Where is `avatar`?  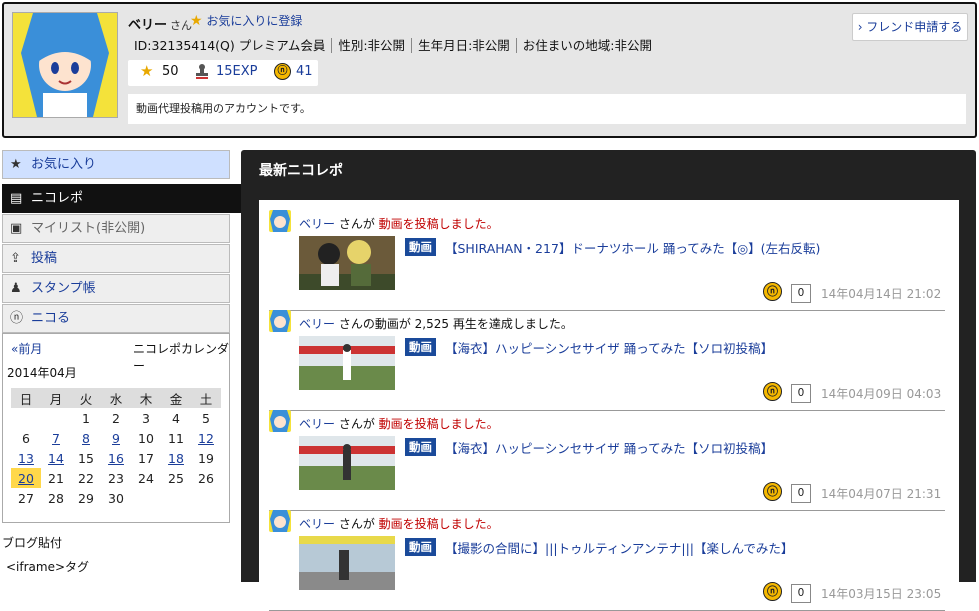
avatar is located at coordinates (65, 65).